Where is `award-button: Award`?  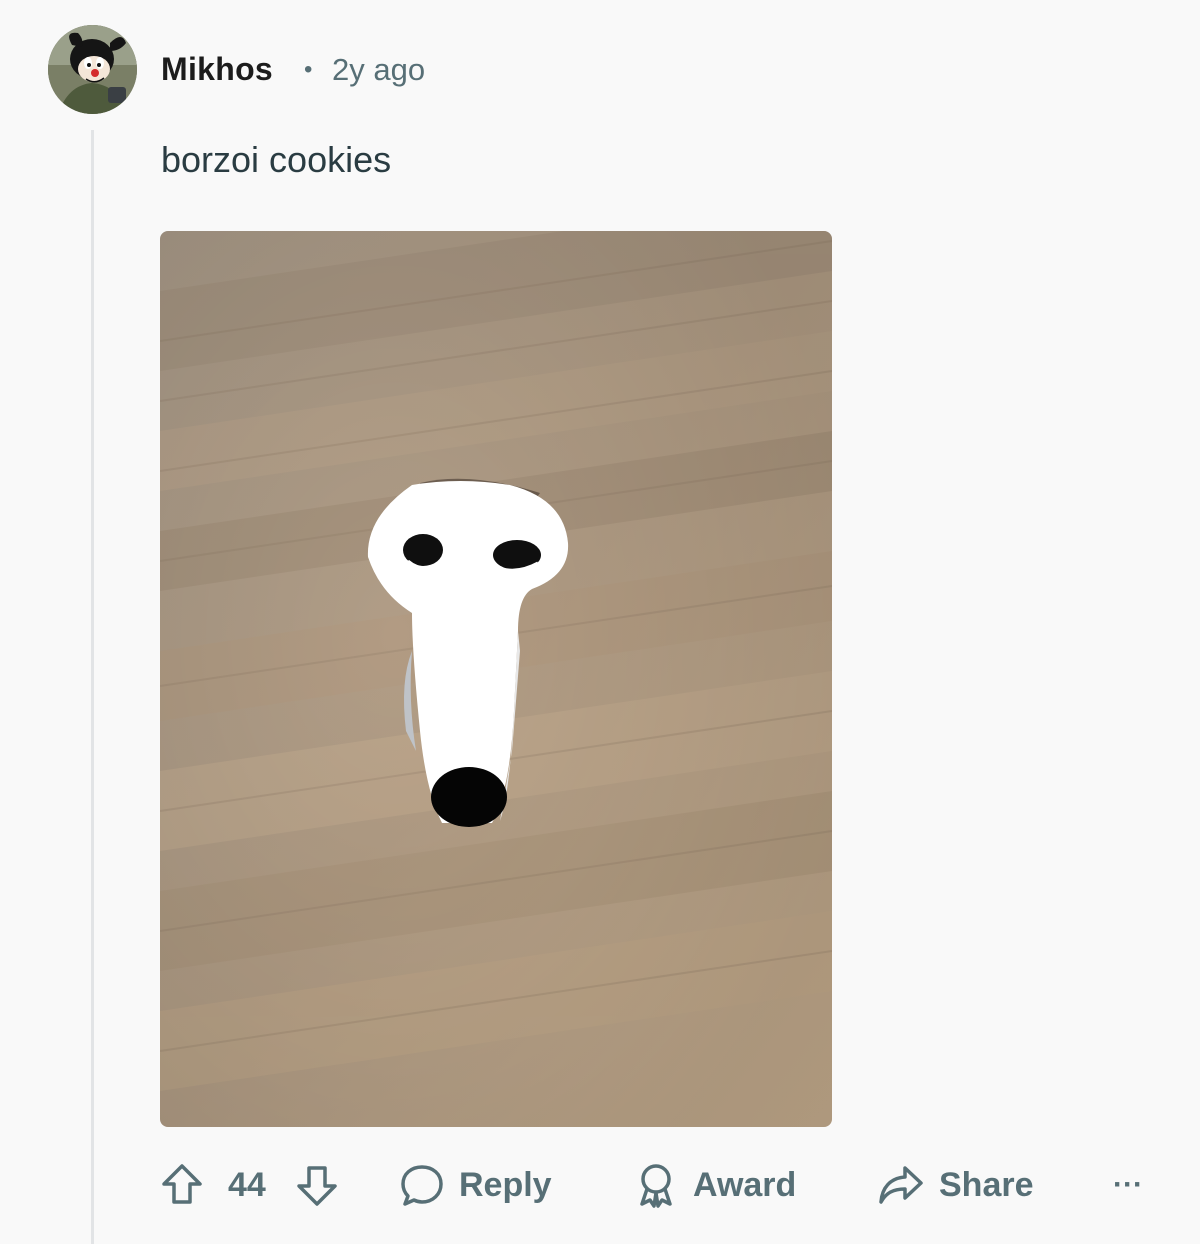
award-button: Award is located at coordinates (714, 1185).